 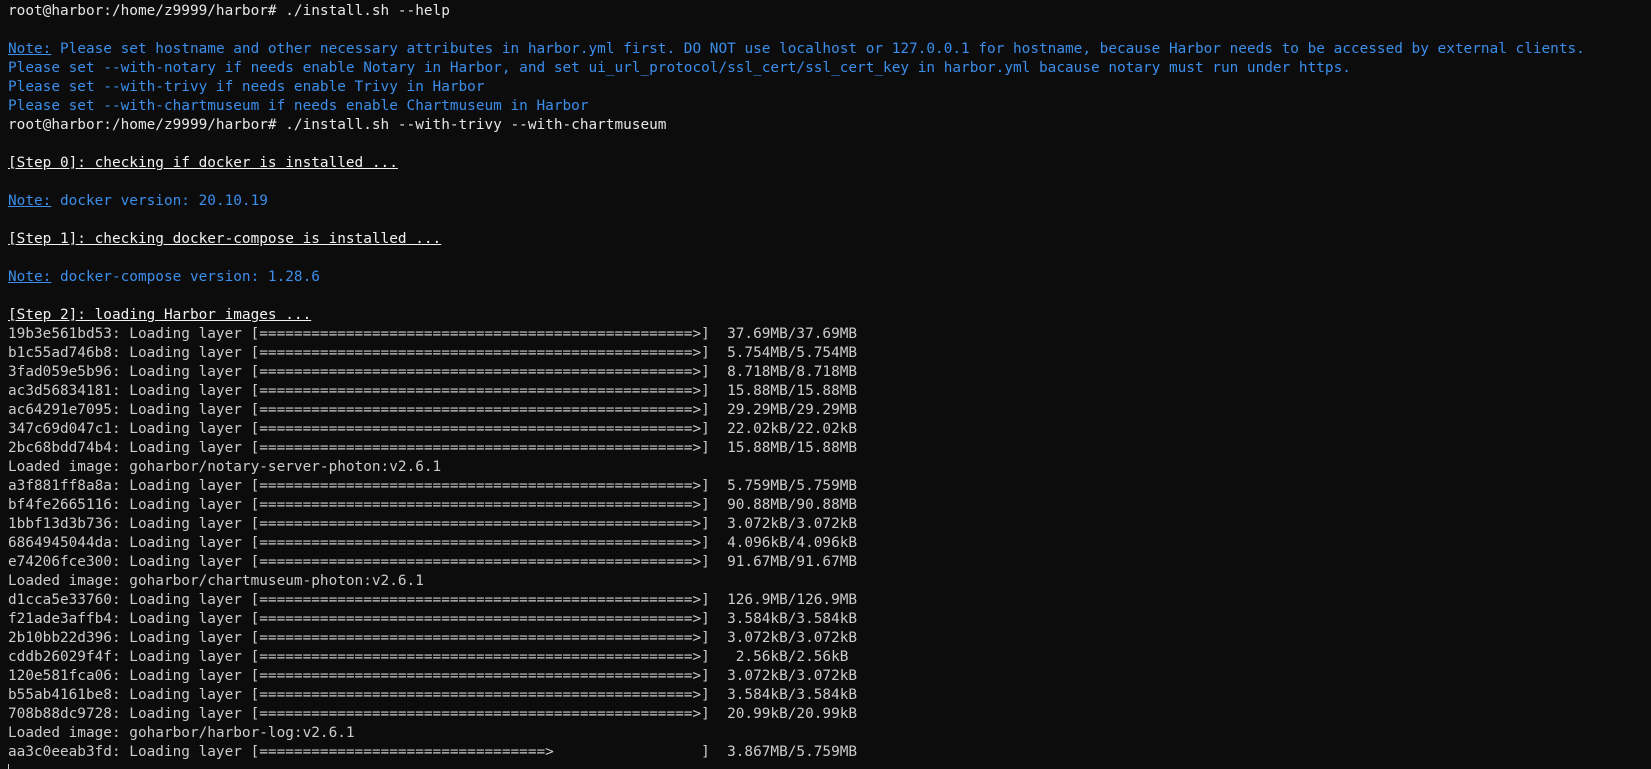 What do you see at coordinates (829, 277) in the screenshot?
I see `note-line: Note: docker-compose version: 1.28.6` at bounding box center [829, 277].